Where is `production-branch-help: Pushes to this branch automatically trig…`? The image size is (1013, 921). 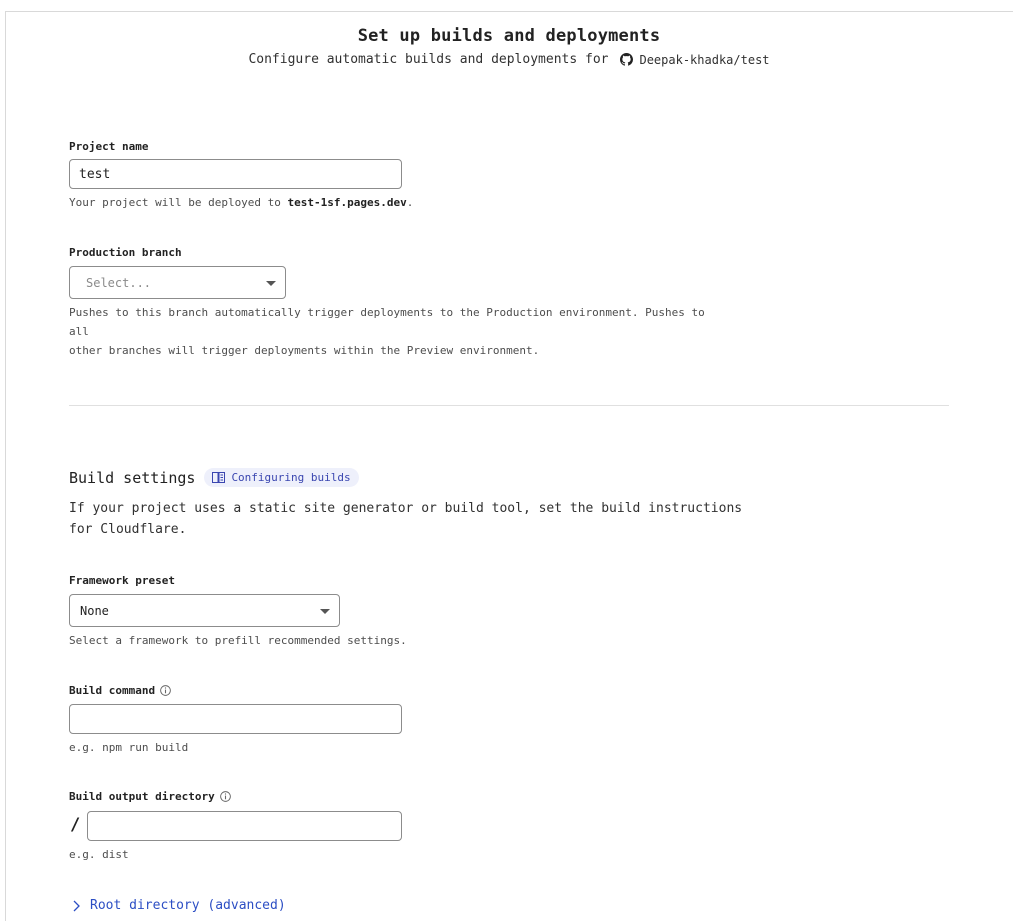 production-branch-help: Pushes to this branch automatically trig… is located at coordinates (387, 331).